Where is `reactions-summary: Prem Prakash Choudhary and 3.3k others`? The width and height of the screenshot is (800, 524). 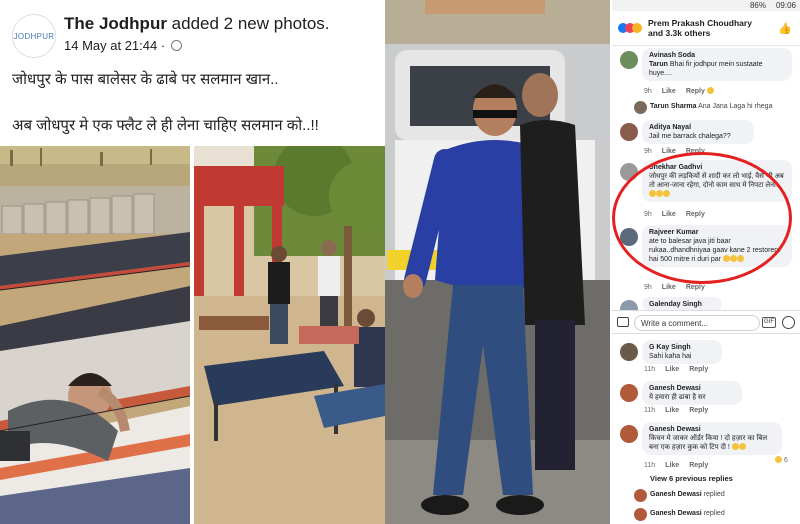 reactions-summary: Prem Prakash Choudhary and 3.3k others is located at coordinates (700, 28).